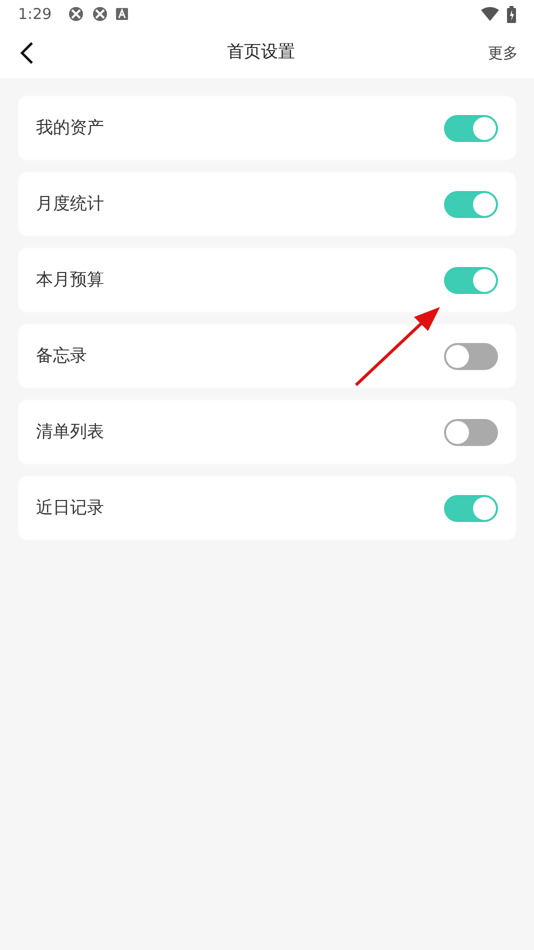 This screenshot has height=950, width=534. What do you see at coordinates (503, 53) in the screenshot?
I see `more-link: 更多` at bounding box center [503, 53].